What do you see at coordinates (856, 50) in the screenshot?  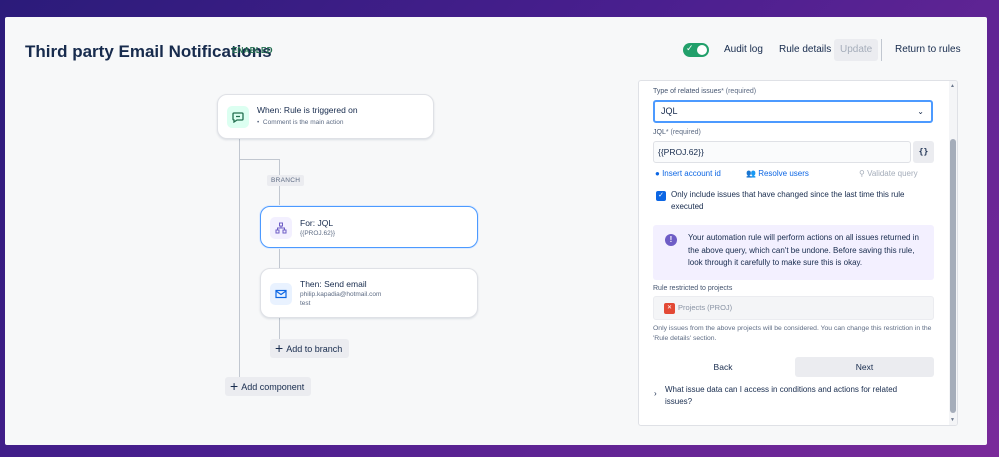 I see `update-button: Update` at bounding box center [856, 50].